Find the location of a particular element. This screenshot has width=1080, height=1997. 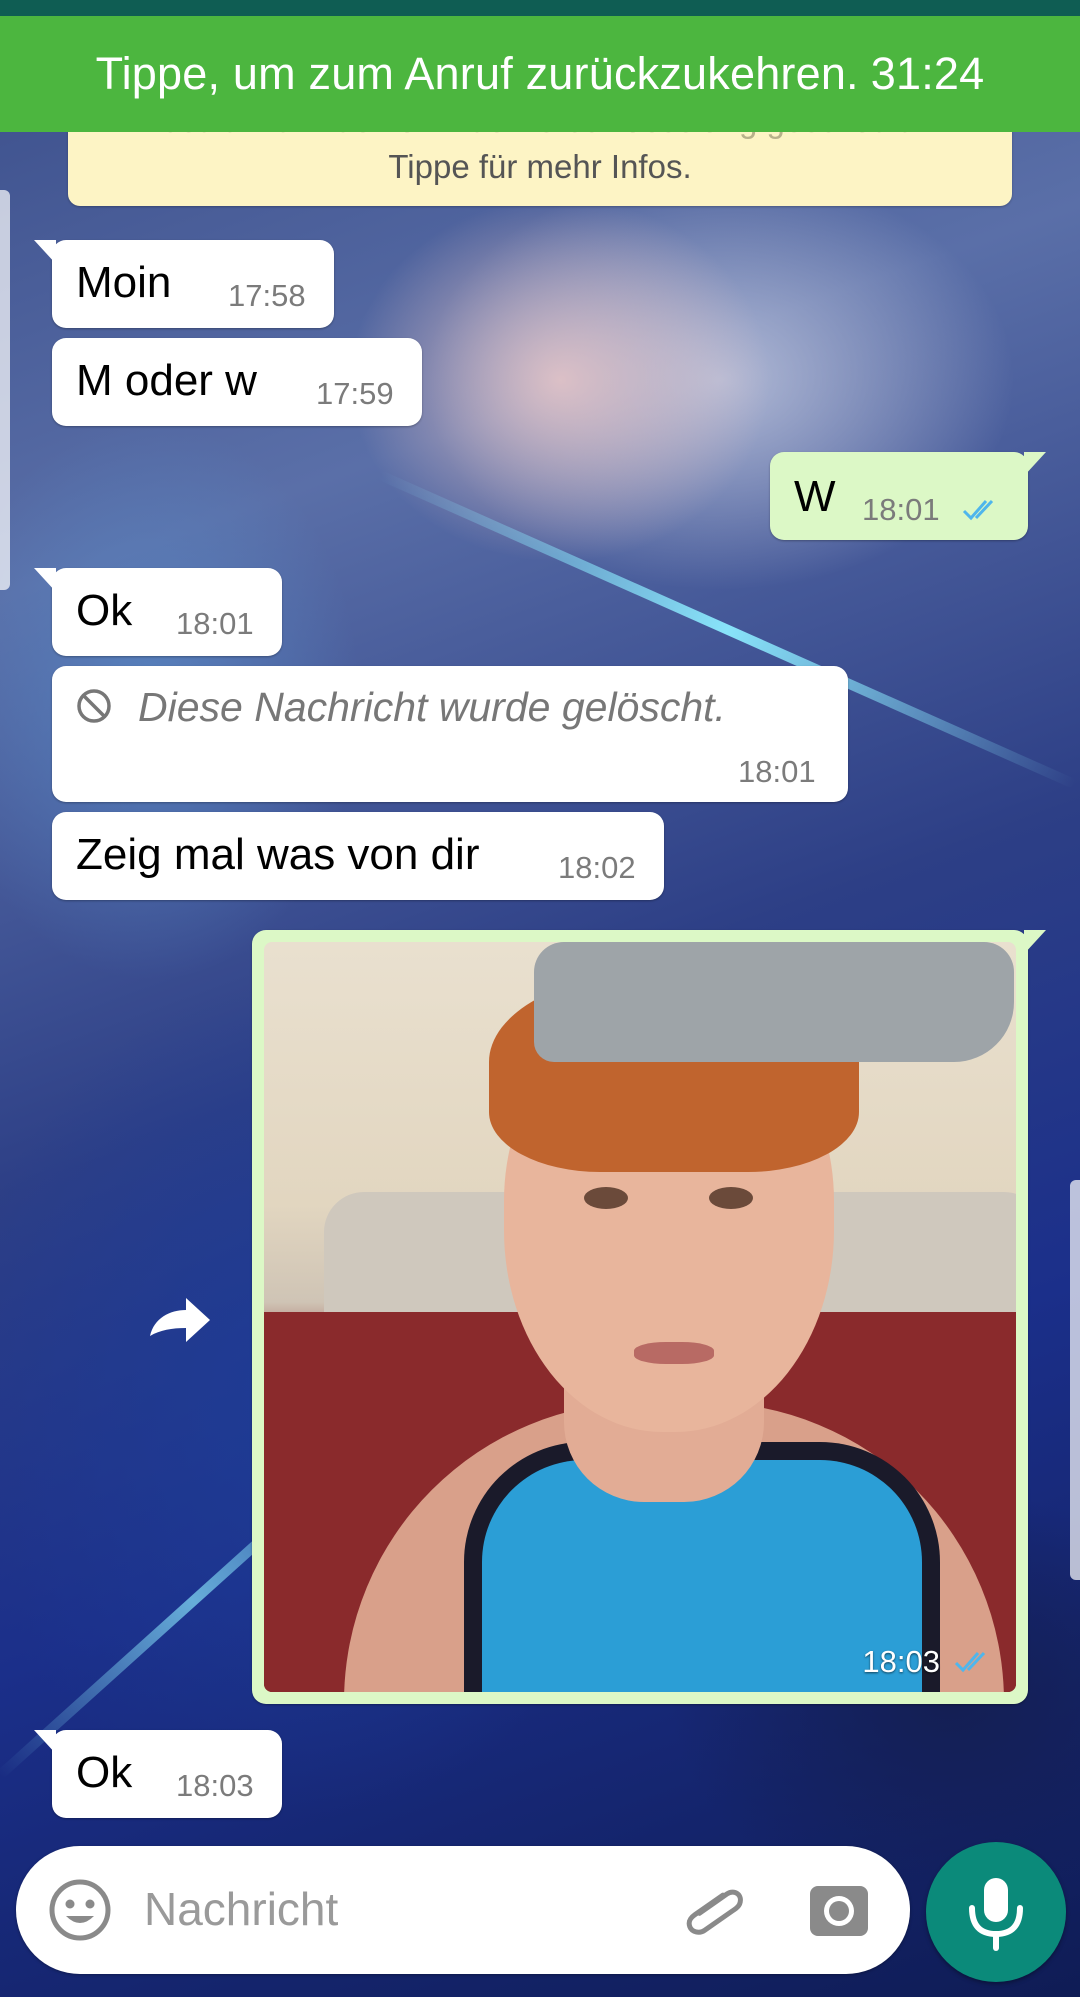

message-bubble-outgoing: W 18:01 is located at coordinates (908, 496).